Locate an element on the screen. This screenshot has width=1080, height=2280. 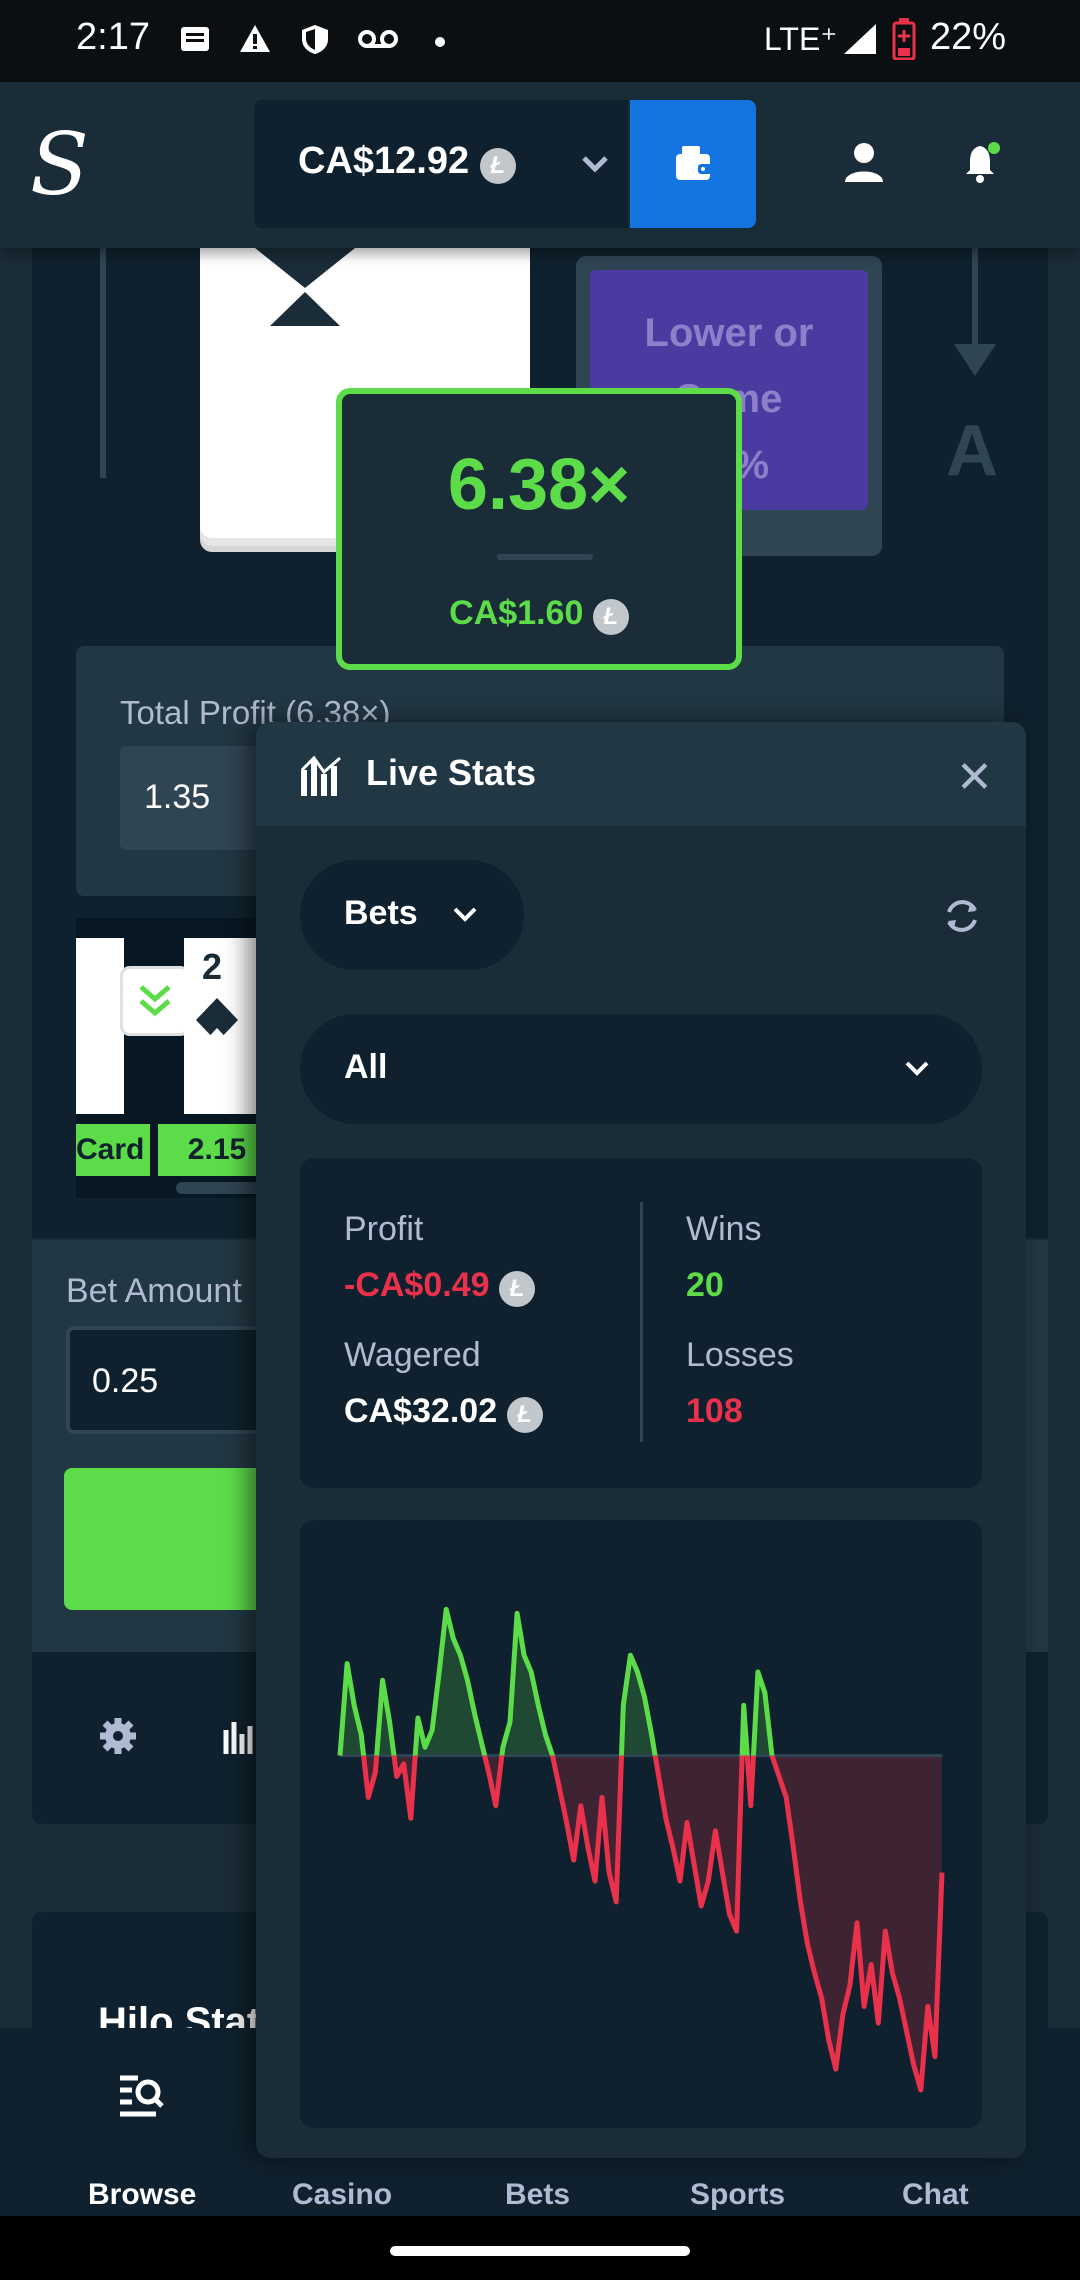
bet-amount-label: Bet Amount is located at coordinates (154, 1291).